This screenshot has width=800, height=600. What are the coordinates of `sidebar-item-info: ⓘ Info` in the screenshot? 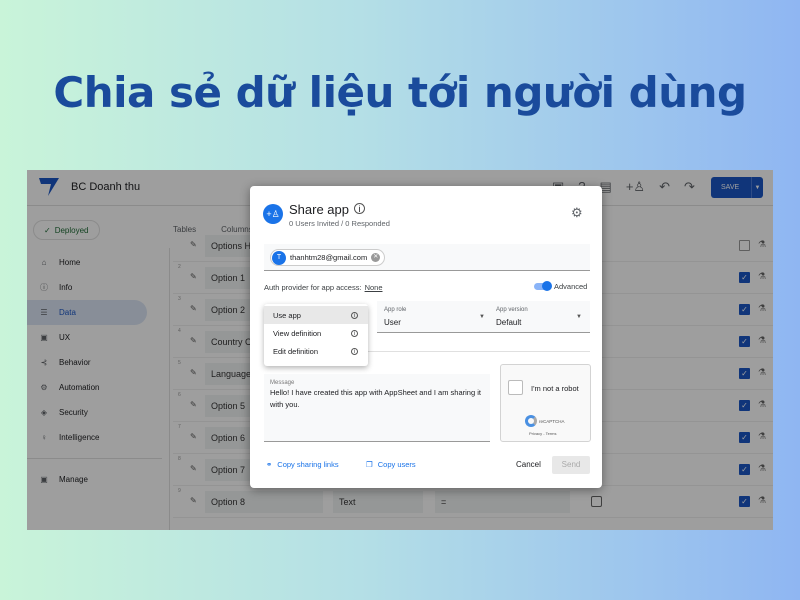 It's located at (97, 287).